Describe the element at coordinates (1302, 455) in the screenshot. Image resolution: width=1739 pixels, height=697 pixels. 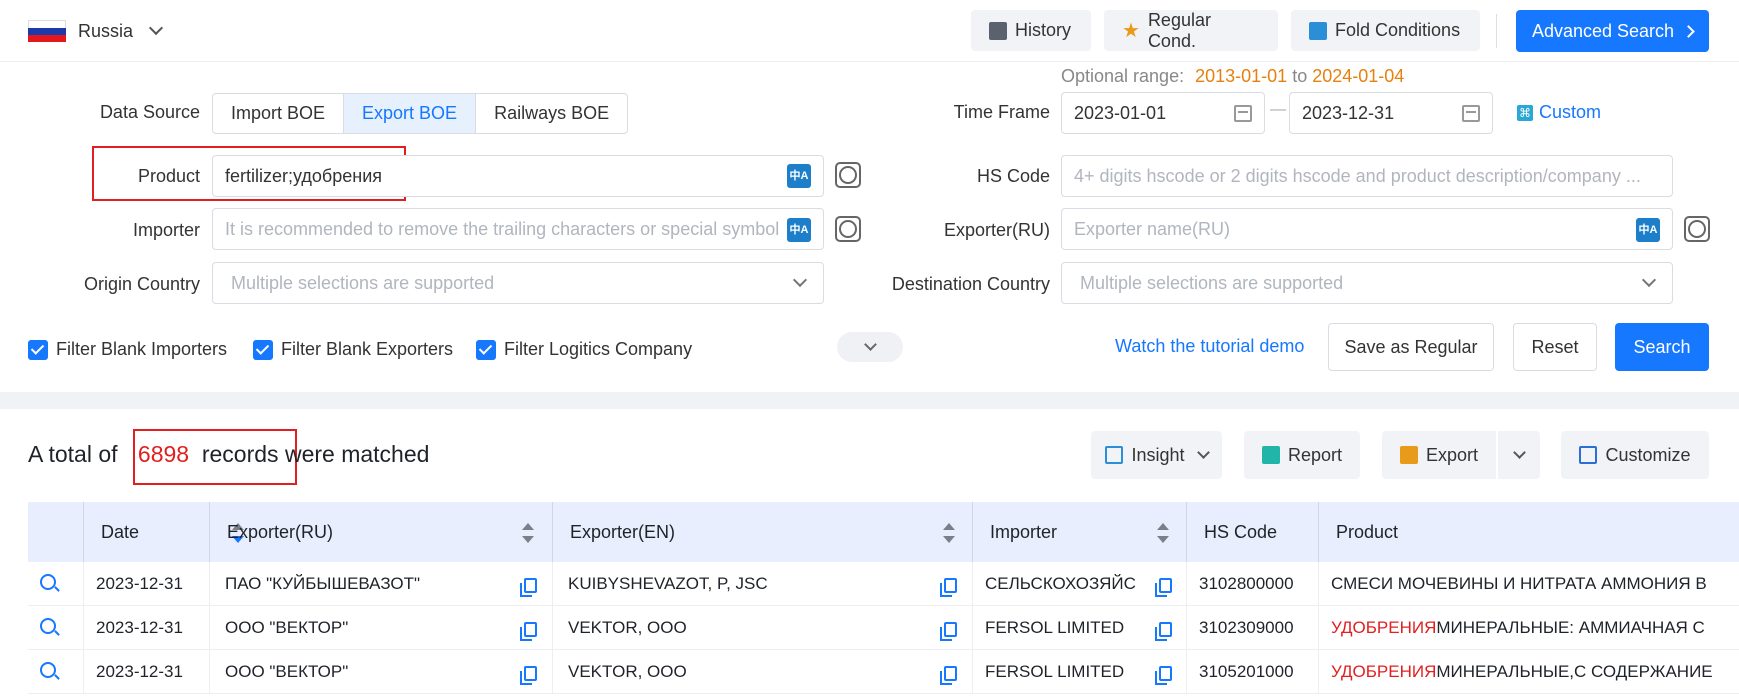
I see `report-button: Report` at that location.